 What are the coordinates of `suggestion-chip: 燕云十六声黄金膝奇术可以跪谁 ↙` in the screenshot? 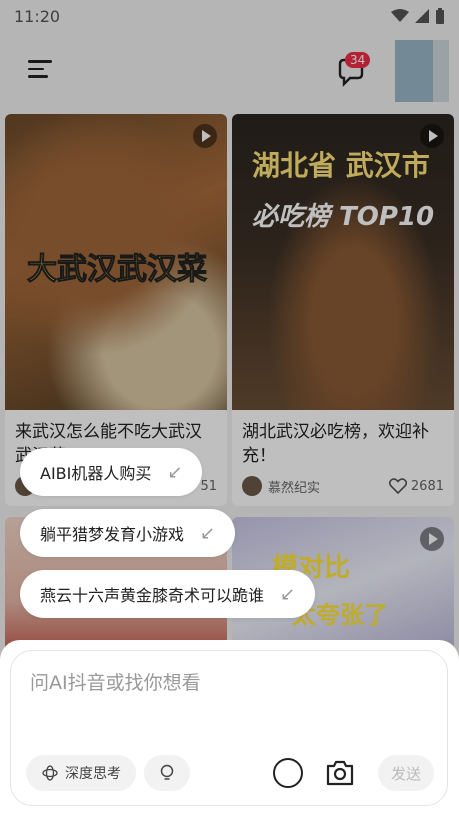 It's located at (168, 594).